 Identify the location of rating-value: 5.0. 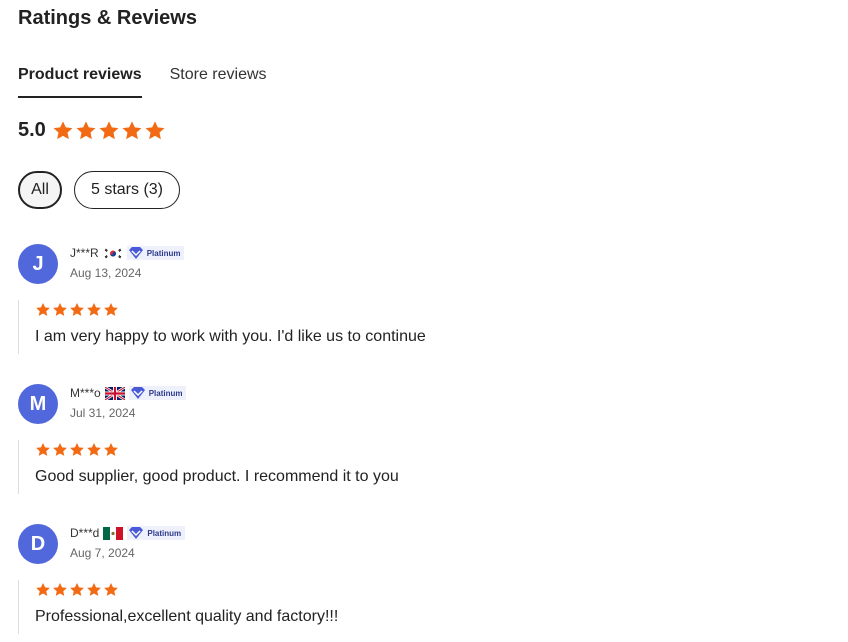
(32, 130).